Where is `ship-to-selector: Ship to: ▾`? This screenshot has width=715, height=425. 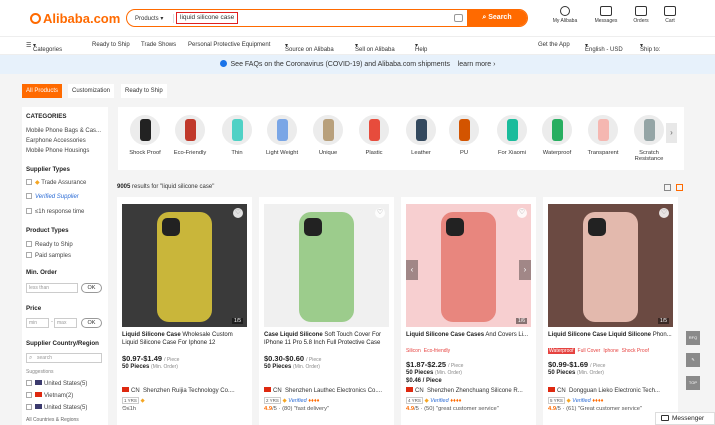
ship-to-selector: Ship to: ▾ is located at coordinates (650, 47).